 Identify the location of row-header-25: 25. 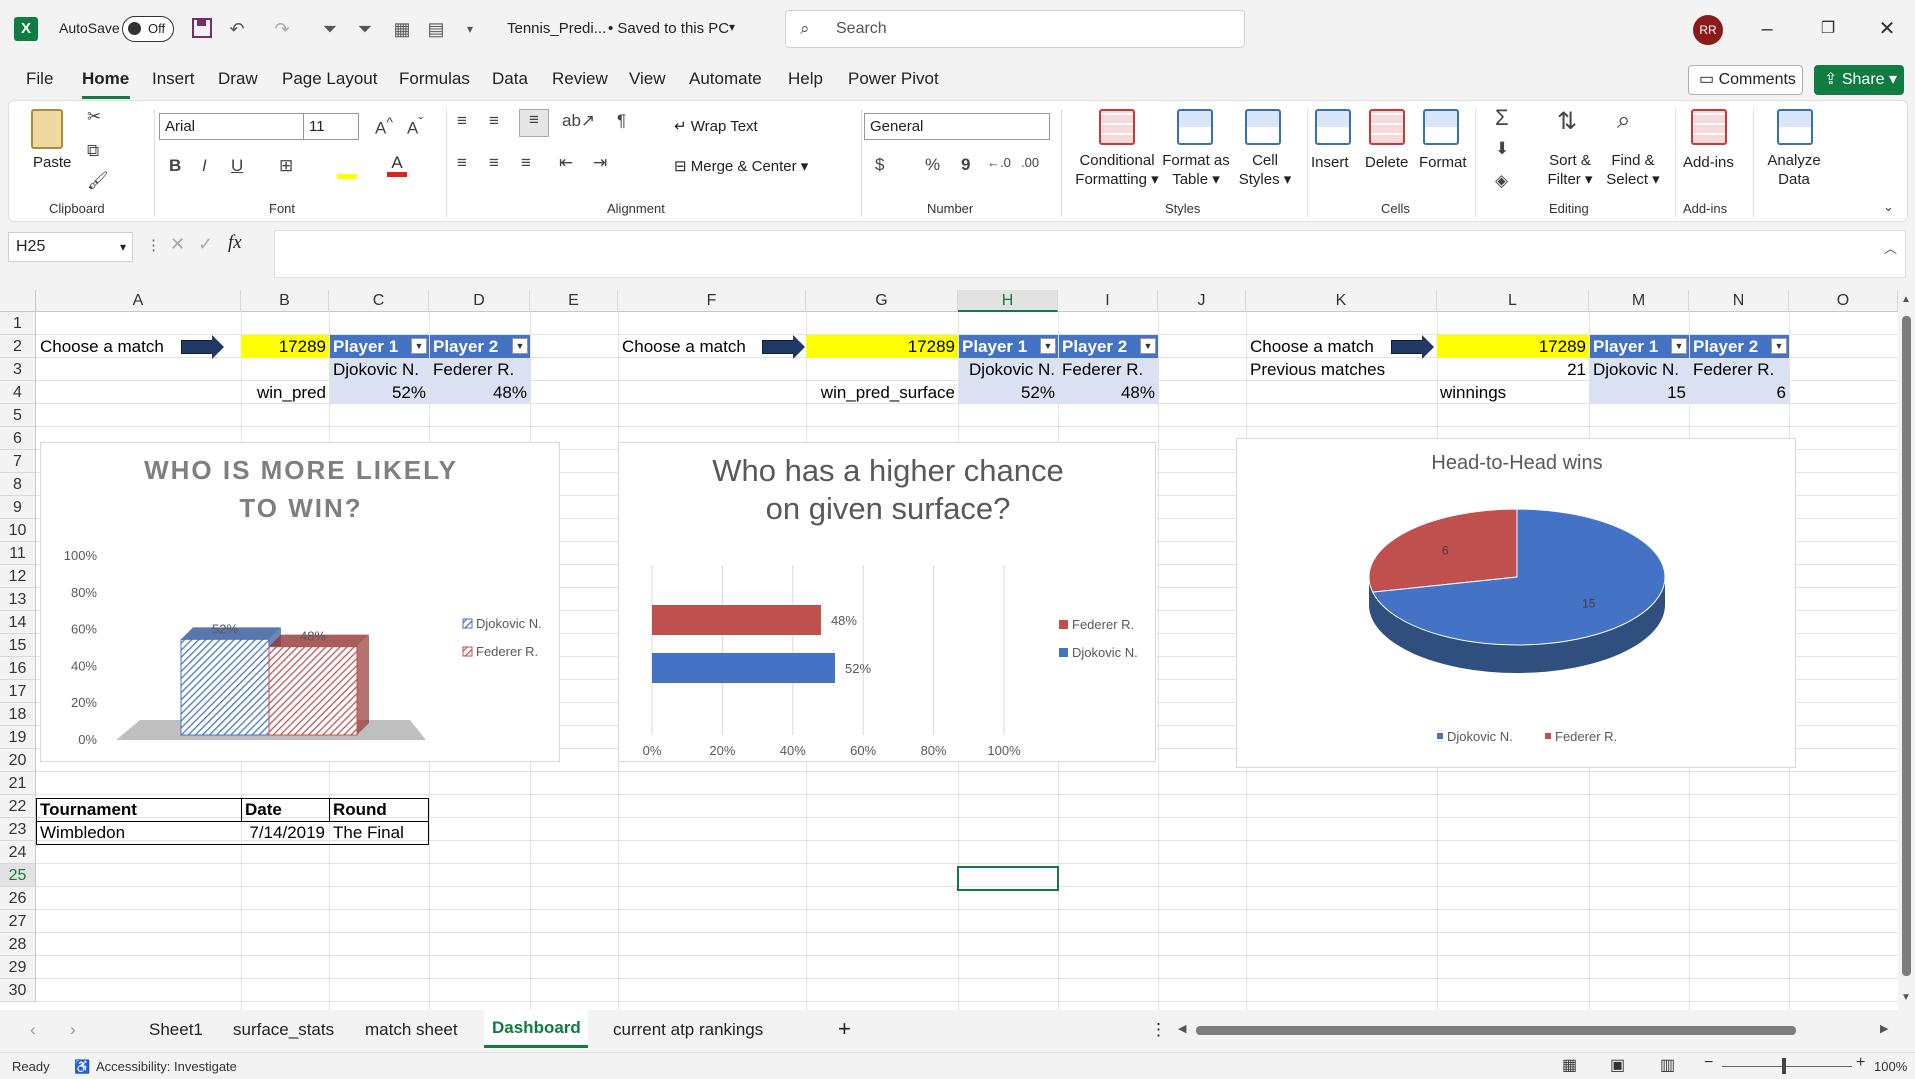
(18, 875).